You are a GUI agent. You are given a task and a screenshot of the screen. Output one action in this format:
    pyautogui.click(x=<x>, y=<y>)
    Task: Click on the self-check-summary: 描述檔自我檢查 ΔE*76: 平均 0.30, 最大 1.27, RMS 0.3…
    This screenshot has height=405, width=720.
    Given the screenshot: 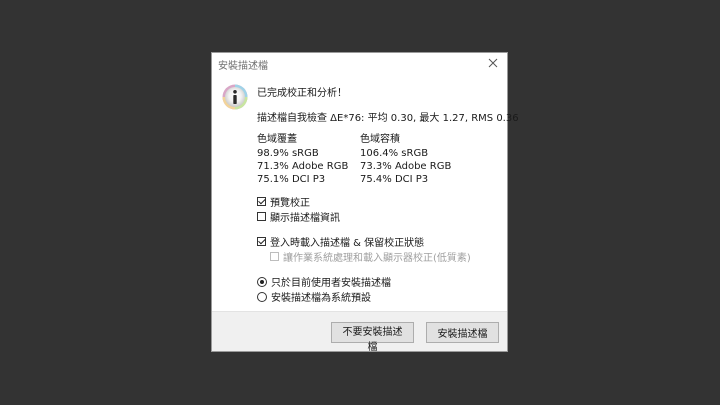 What is the action you would take?
    pyautogui.click(x=388, y=118)
    